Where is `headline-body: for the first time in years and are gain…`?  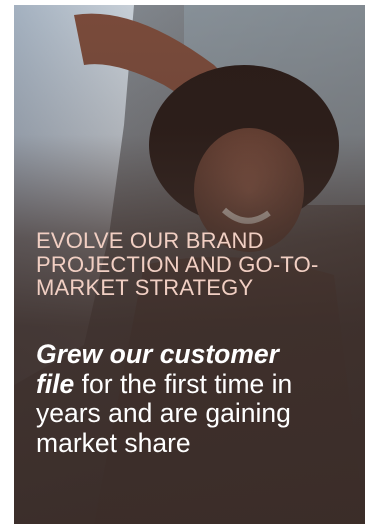 headline-body: for the first time in years and are gain… is located at coordinates (164, 413).